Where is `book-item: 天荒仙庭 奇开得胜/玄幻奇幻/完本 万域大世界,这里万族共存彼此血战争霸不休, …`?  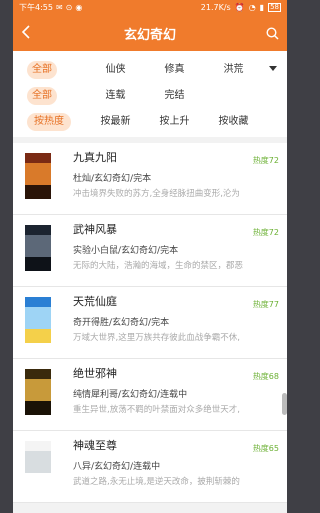 book-item: 天荒仙庭 奇开得胜/玄幻奇幻/完本 万域大世界,这里万族共存彼此血战争霸不休, … is located at coordinates (150, 323).